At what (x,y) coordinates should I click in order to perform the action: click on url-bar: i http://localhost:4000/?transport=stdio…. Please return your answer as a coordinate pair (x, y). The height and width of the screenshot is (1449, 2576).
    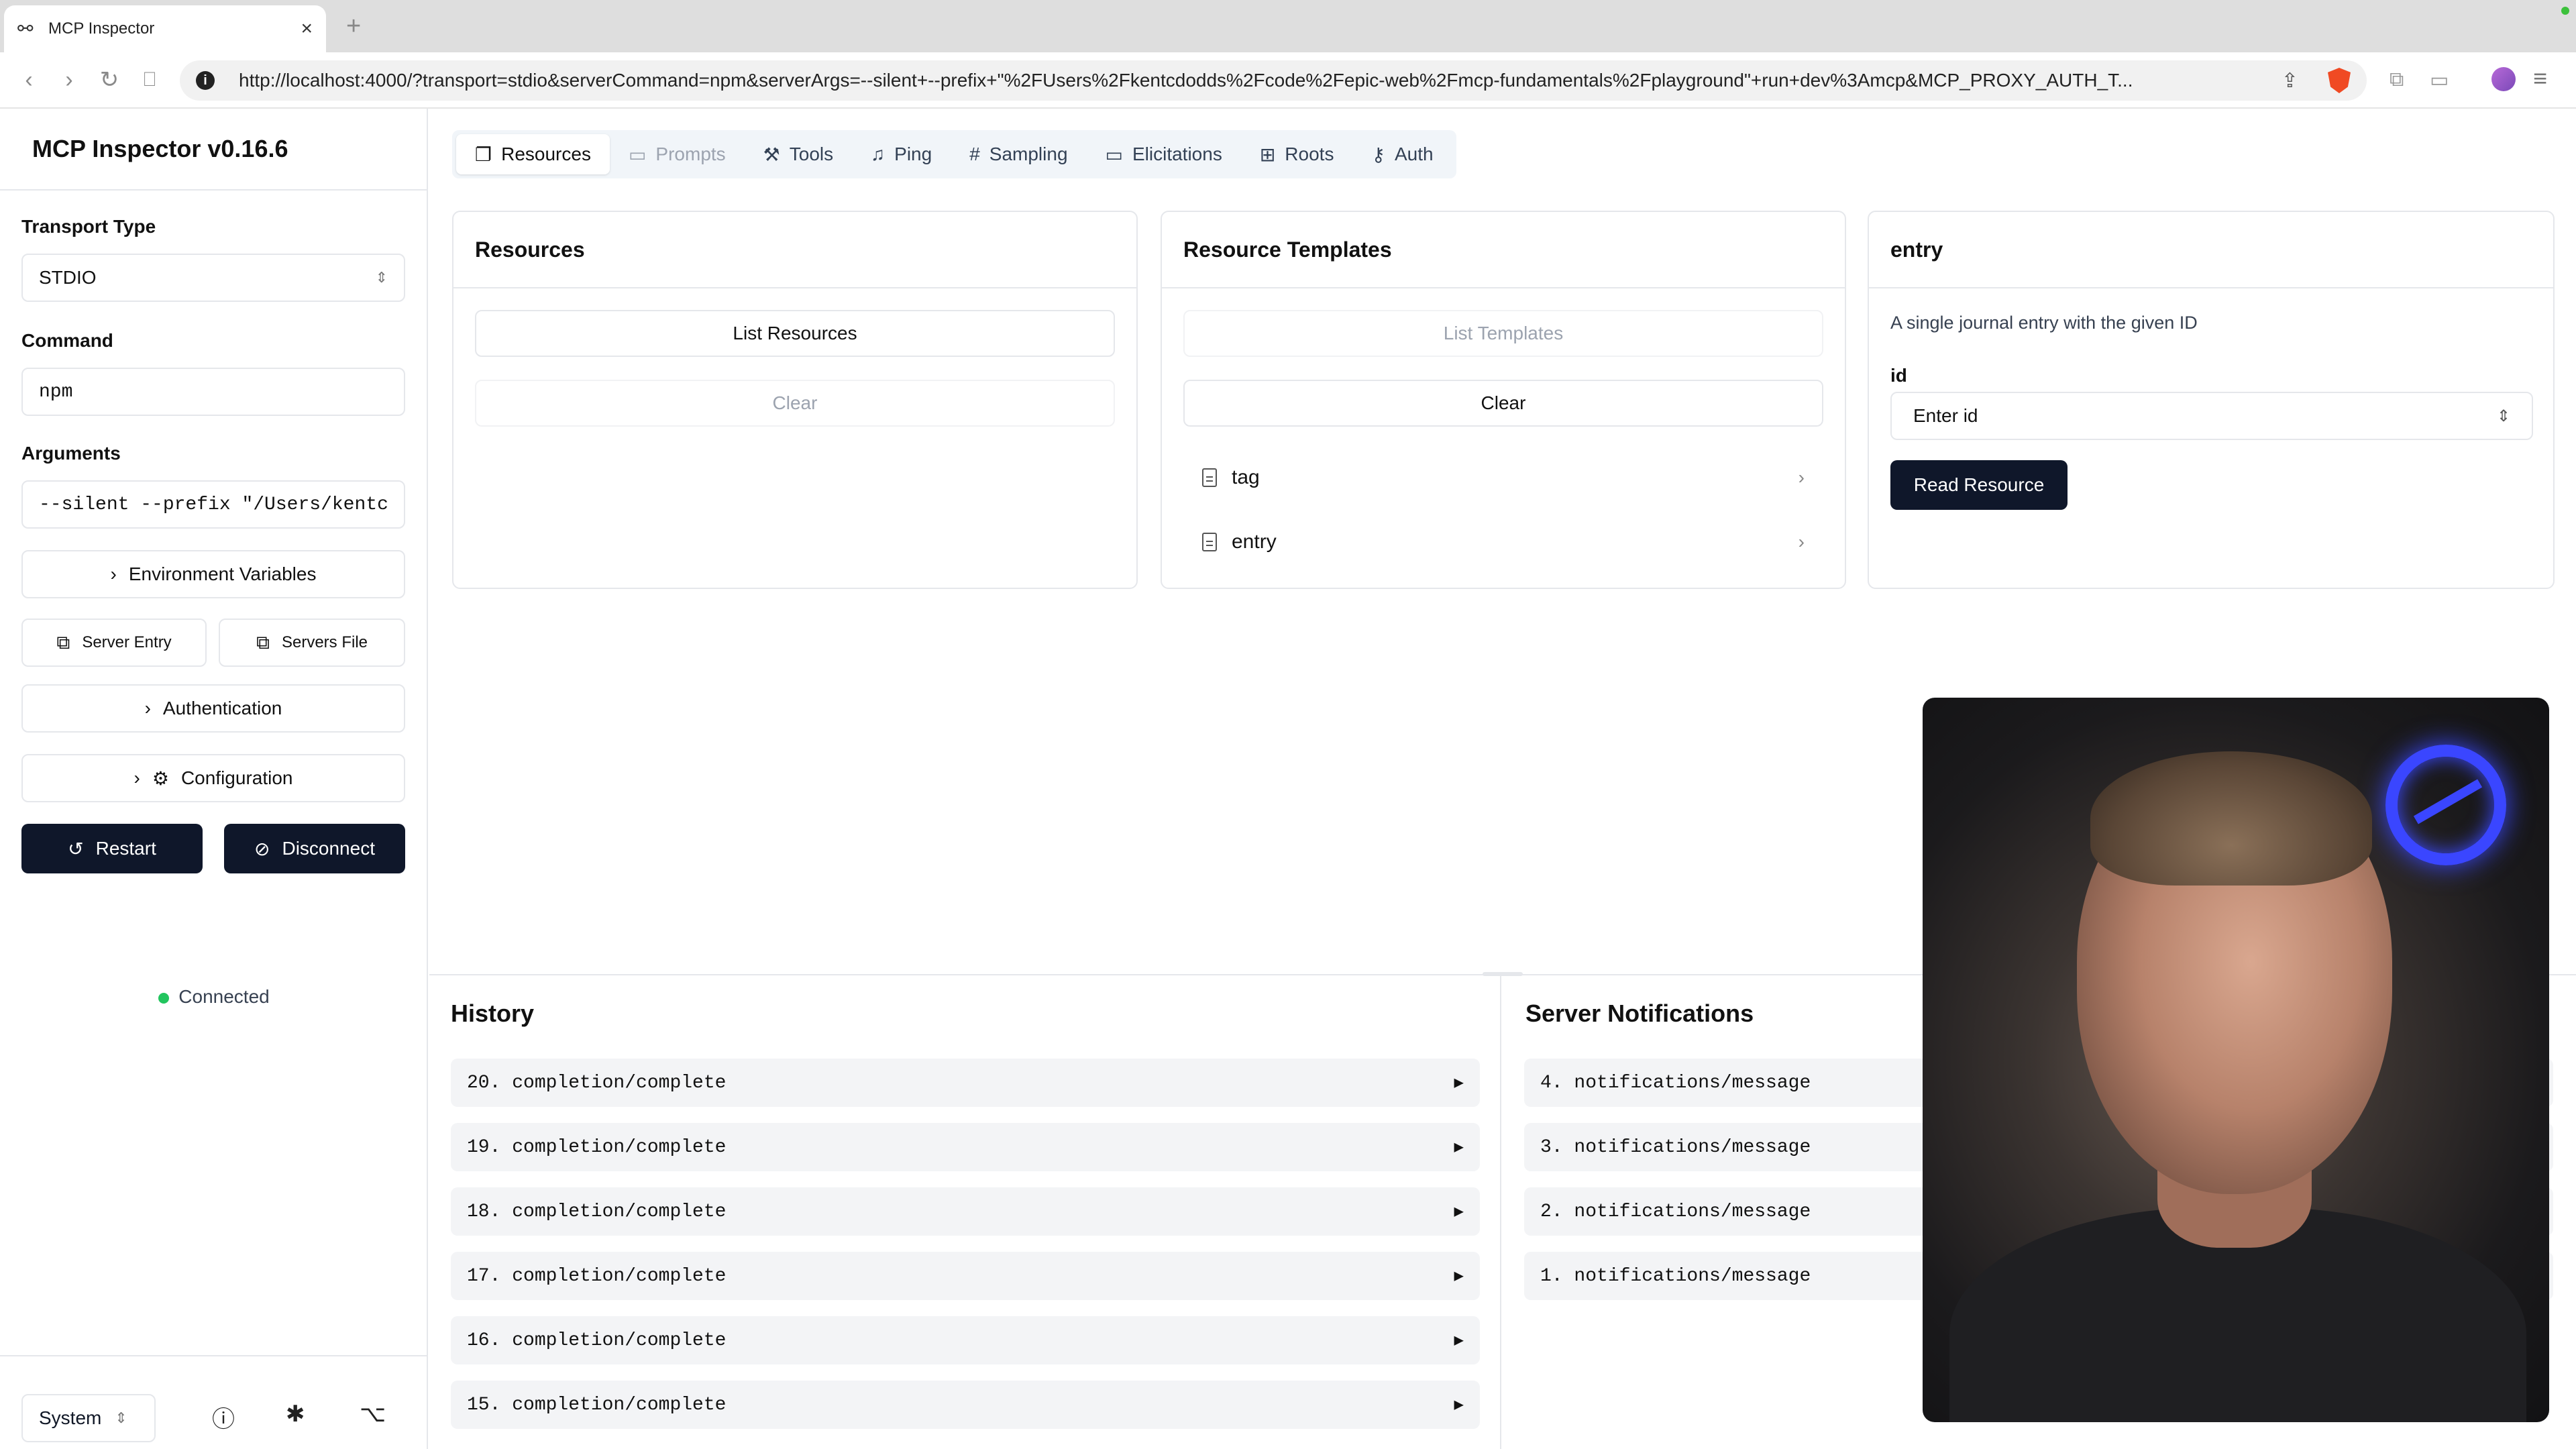
    Looking at the image, I should click on (1273, 80).